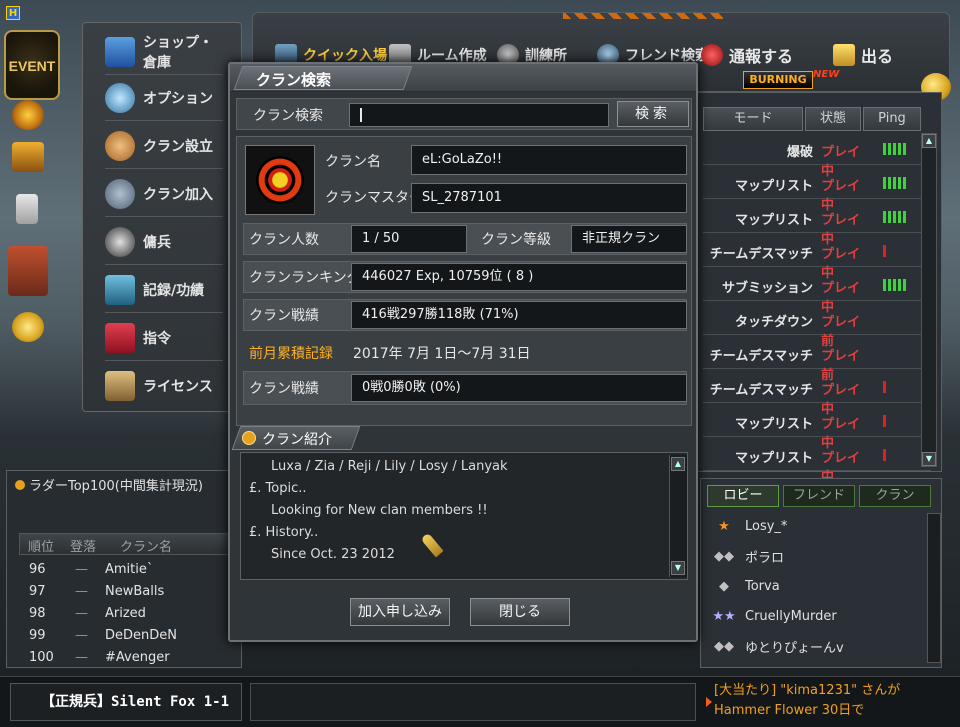 Image resolution: width=960 pixels, height=727 pixels. Describe the element at coordinates (819, 496) in the screenshot. I see `tab-friend: フレンド` at that location.